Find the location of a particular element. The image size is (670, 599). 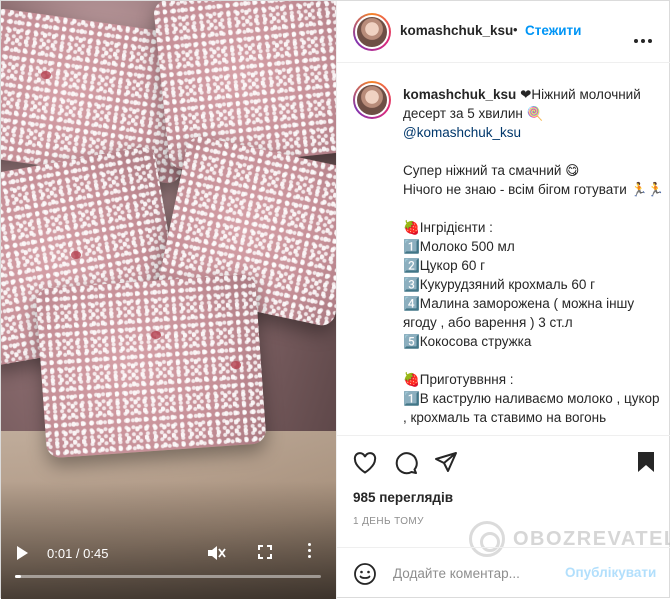

emoji-icon is located at coordinates (365, 574).